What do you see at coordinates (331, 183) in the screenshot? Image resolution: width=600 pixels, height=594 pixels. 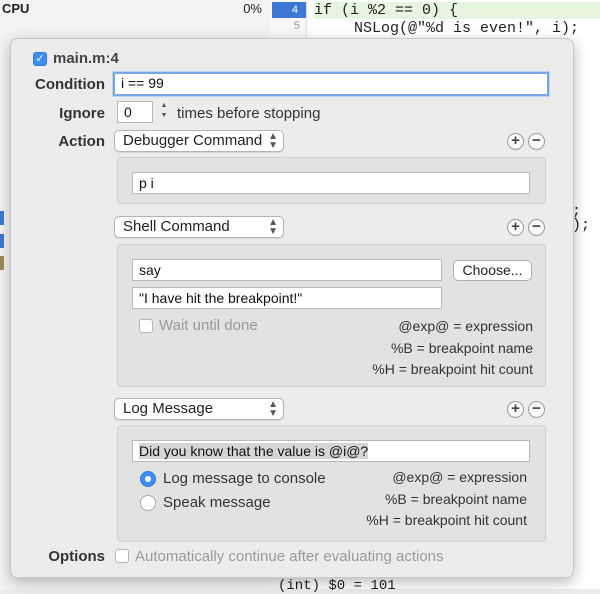 I see `debugger-command-field: p i` at bounding box center [331, 183].